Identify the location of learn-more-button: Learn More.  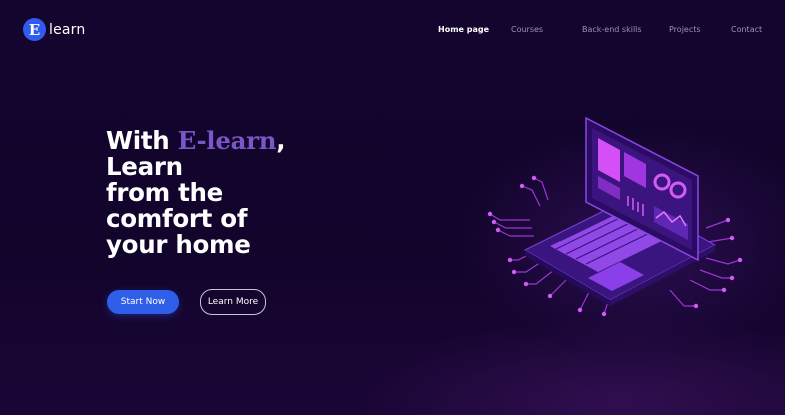
(233, 302).